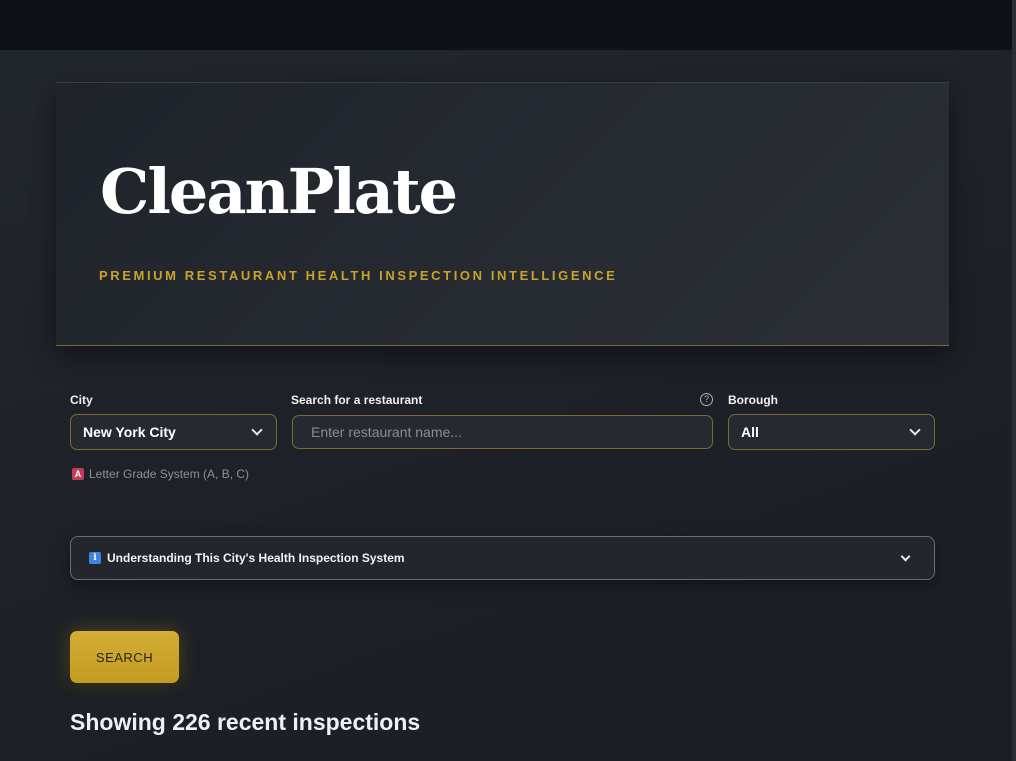 The image size is (1016, 761). I want to click on city-select-value: New York City, so click(129, 432).